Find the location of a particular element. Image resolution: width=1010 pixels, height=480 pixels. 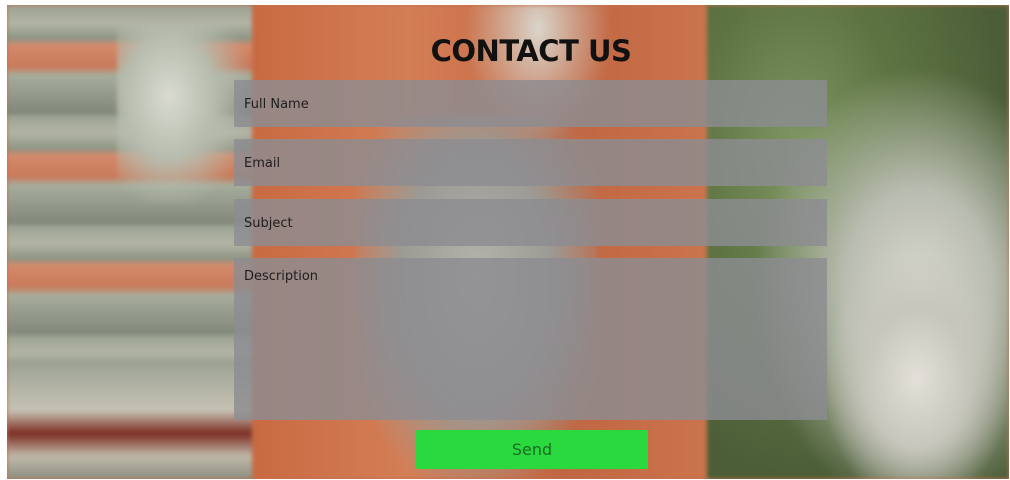

page-title: CONTACT US is located at coordinates (531, 51).